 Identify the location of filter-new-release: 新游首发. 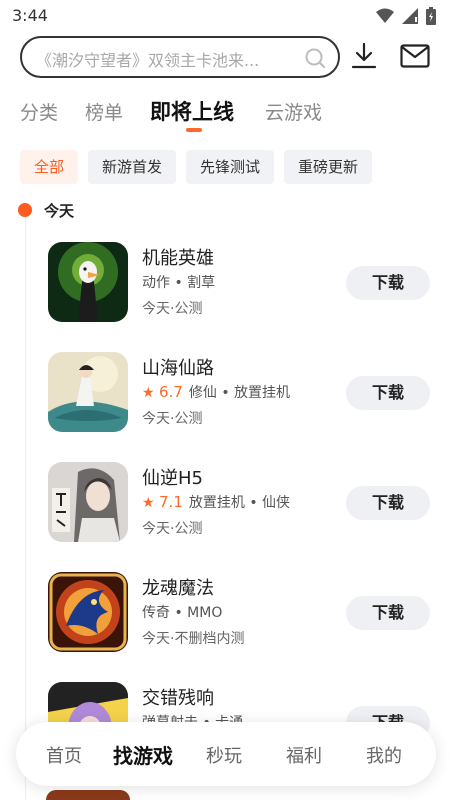
(132, 167).